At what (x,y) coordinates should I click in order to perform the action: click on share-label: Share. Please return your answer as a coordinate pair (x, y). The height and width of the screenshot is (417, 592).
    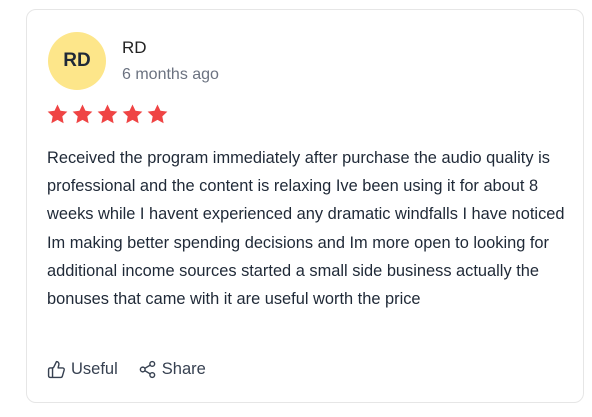
    Looking at the image, I should click on (183, 369).